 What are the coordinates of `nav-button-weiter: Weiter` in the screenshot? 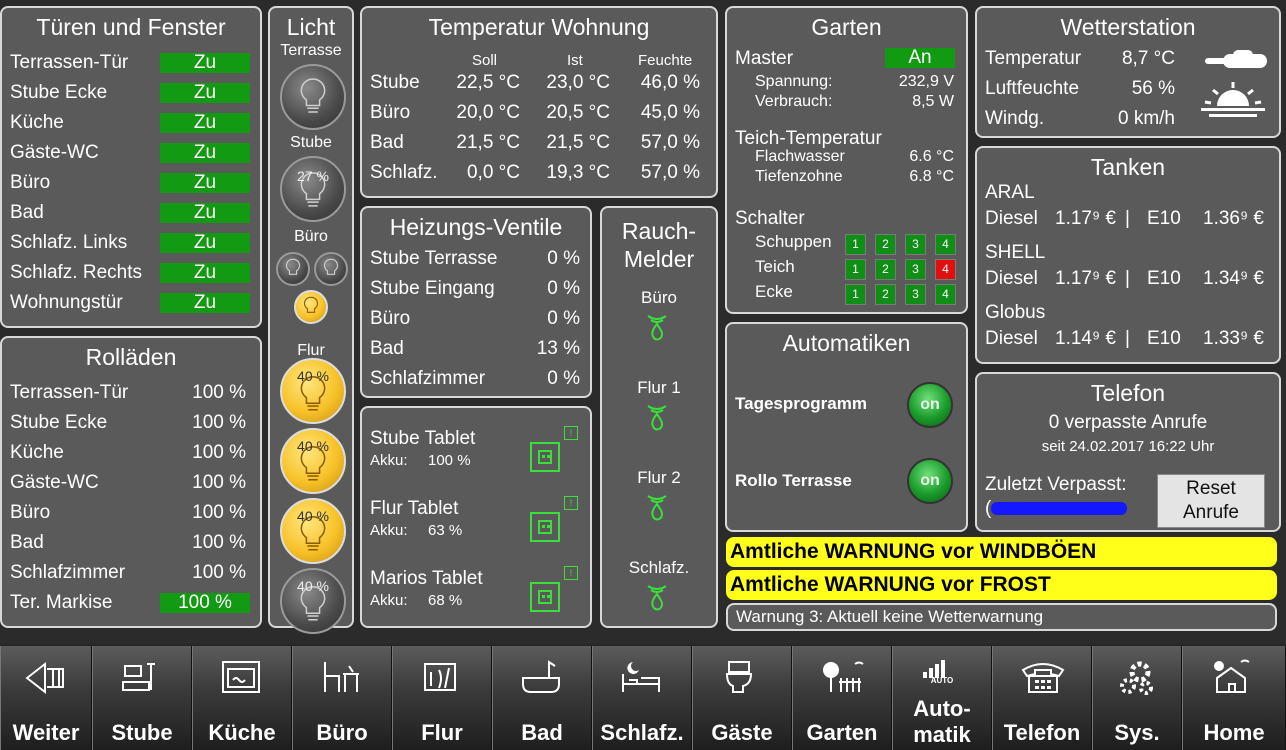 It's located at (46, 698).